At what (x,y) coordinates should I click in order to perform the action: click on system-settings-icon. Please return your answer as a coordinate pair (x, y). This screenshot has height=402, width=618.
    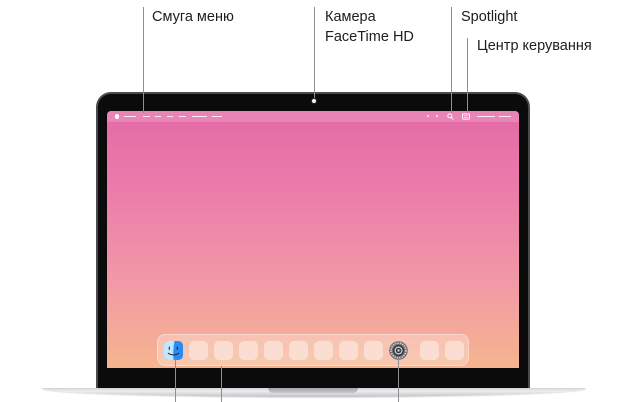
    Looking at the image, I should click on (398, 350).